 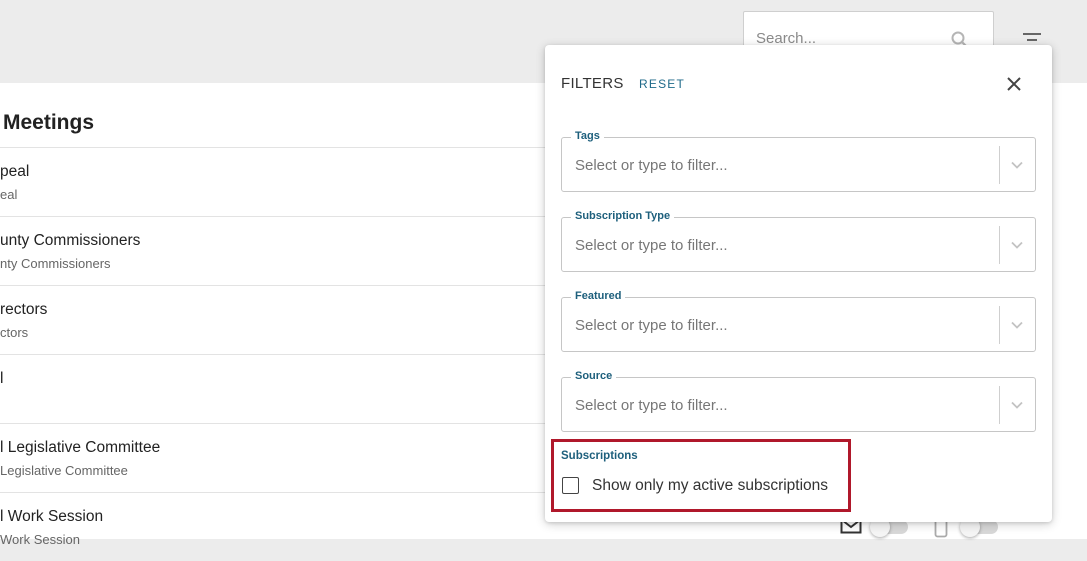 I want to click on list-item-subtitle: Work Session, so click(x=40, y=539).